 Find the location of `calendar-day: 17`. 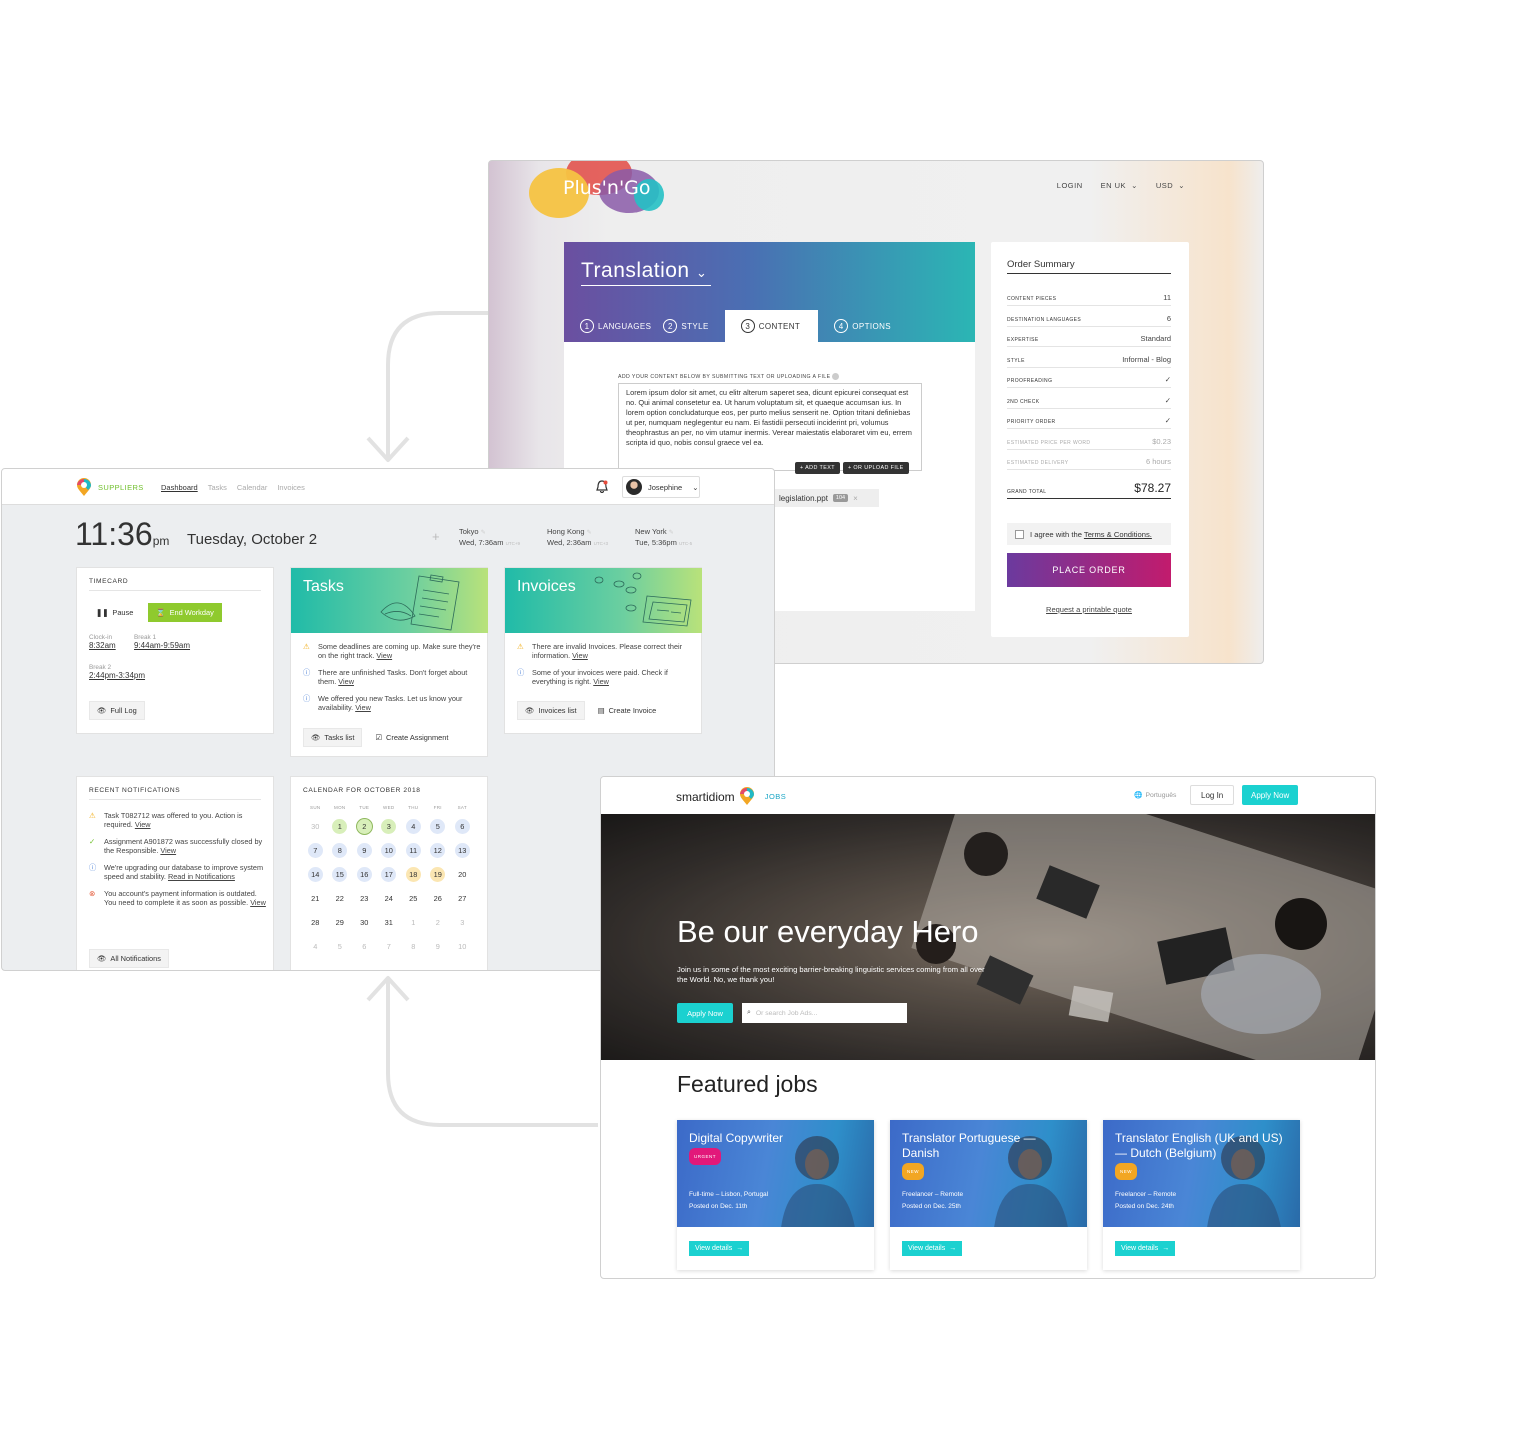

calendar-day: 17 is located at coordinates (389, 874).